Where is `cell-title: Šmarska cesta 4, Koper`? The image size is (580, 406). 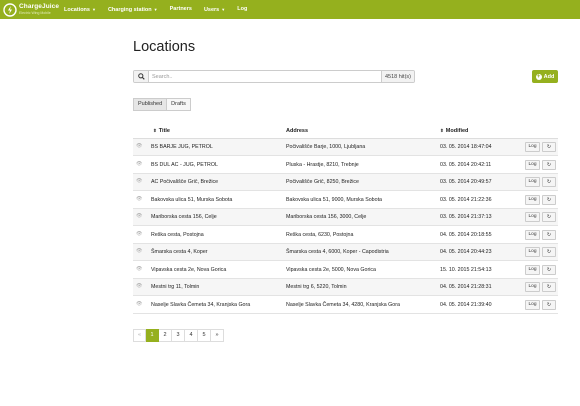 cell-title: Šmarska cesta 4, Koper is located at coordinates (179, 252).